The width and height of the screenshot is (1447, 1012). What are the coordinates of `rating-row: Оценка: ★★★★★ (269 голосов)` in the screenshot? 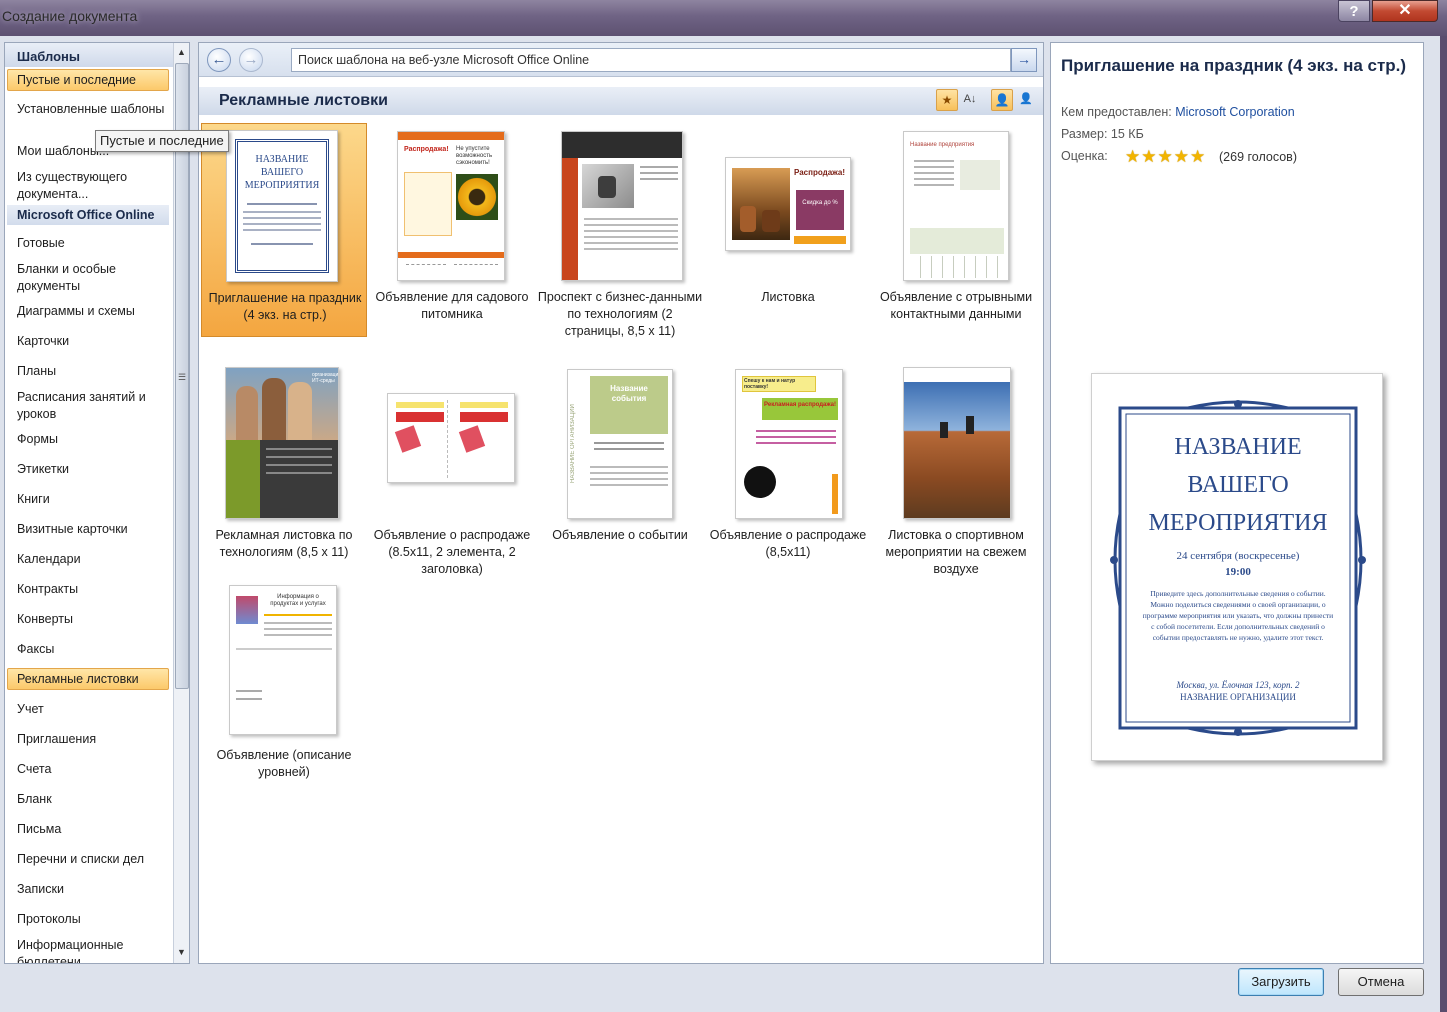 It's located at (1211, 156).